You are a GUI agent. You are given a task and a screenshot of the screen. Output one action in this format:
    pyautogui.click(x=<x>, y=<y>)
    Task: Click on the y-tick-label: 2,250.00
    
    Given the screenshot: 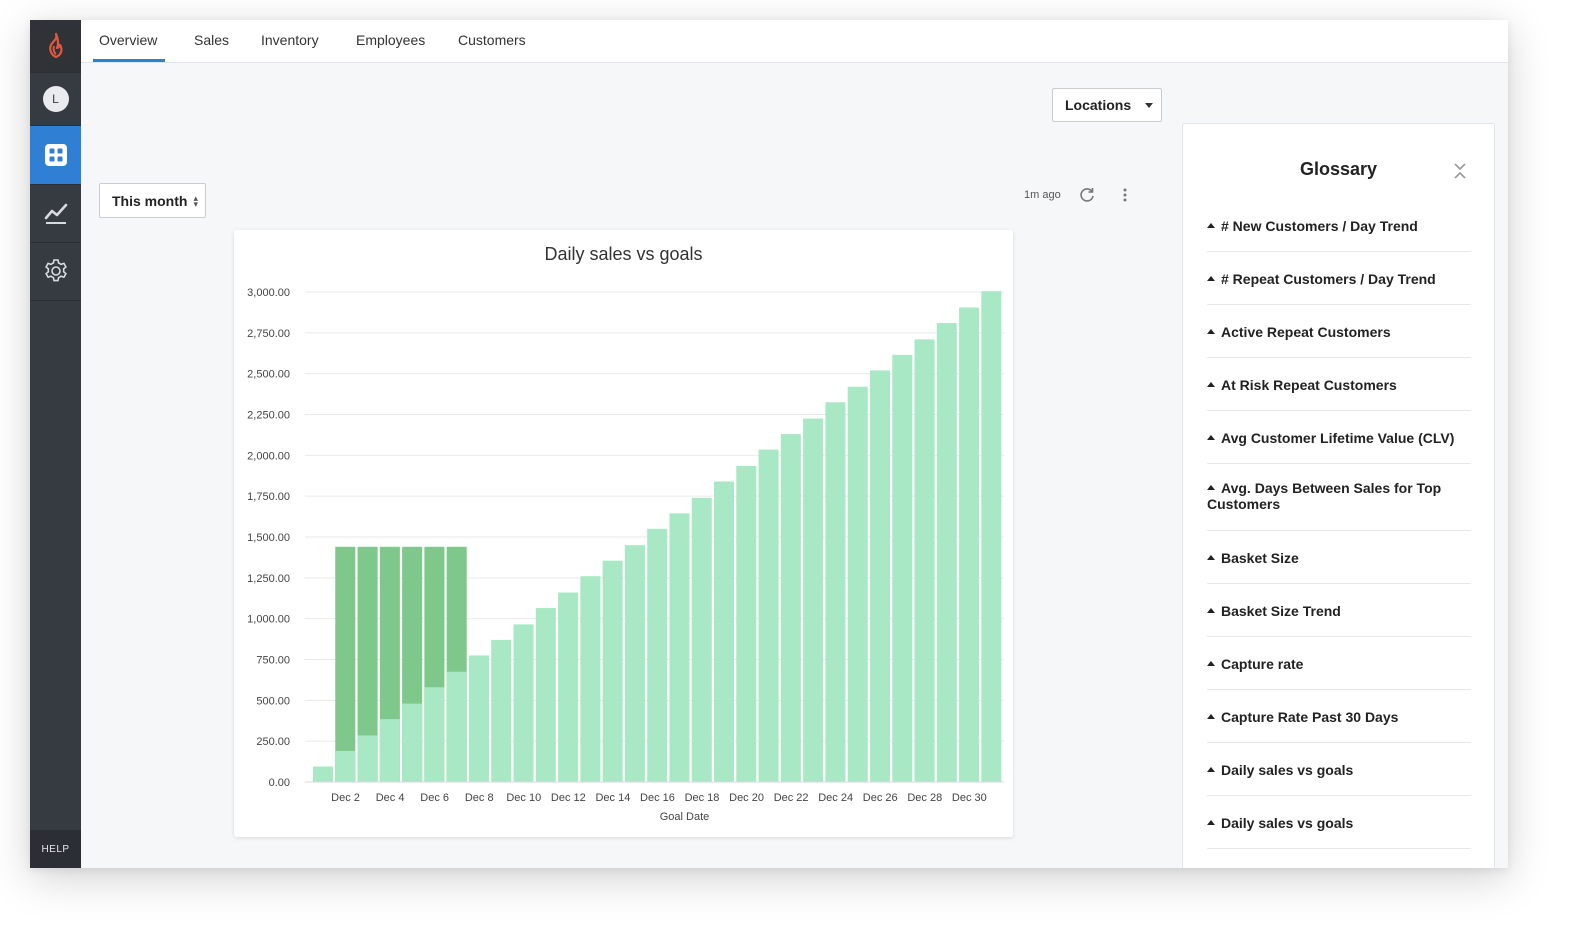 What is the action you would take?
    pyautogui.click(x=268, y=416)
    